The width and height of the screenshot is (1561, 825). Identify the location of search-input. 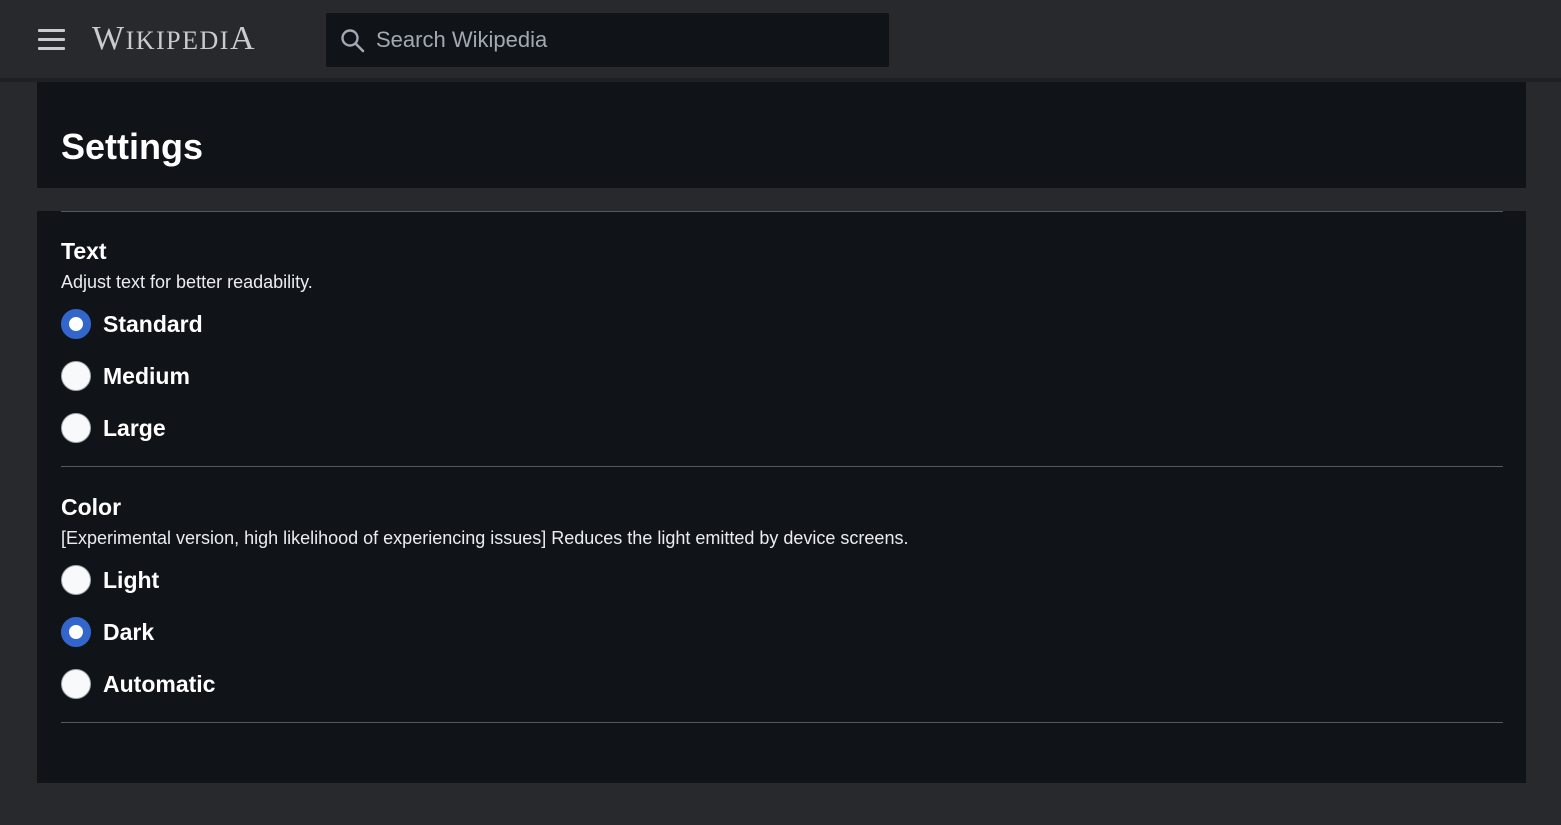
(626, 40).